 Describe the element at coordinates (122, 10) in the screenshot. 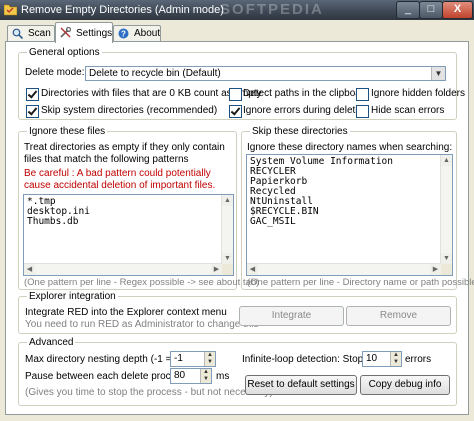

I see `window-title: Remove Empty Directories (Admin mode)` at that location.